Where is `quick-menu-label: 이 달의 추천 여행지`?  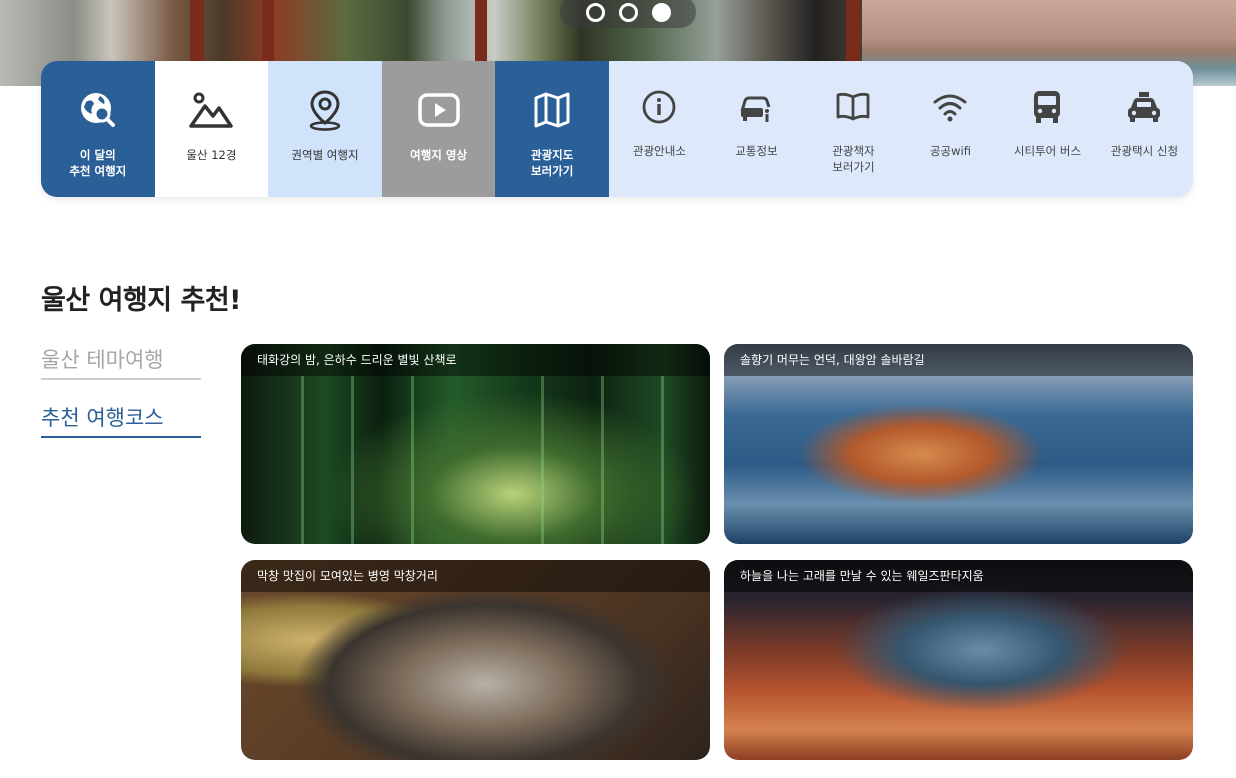
quick-menu-label: 이 달의 추천 여행지 is located at coordinates (98, 163).